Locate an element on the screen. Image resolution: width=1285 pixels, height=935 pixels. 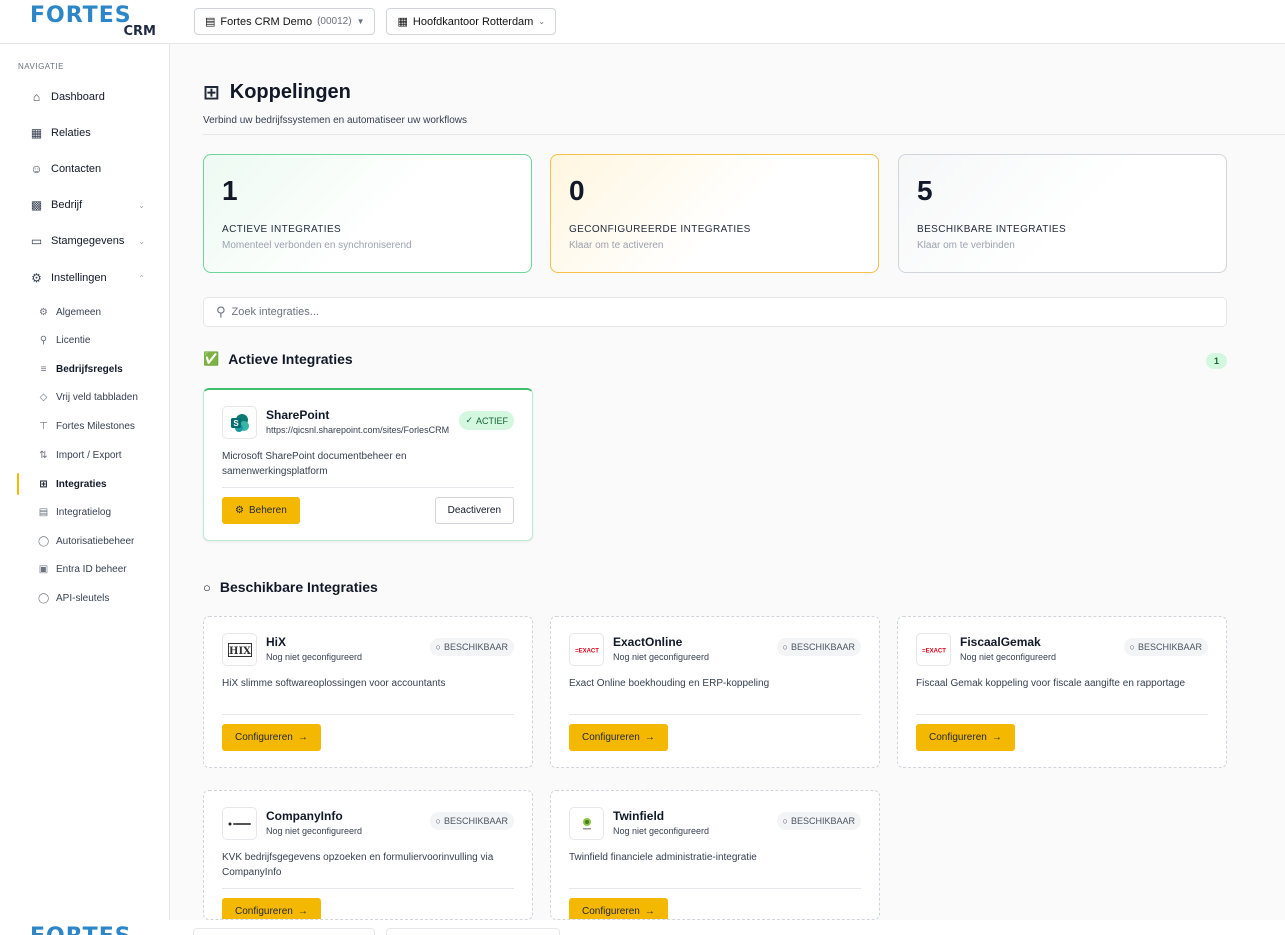
check-circle-icon: ✅ is located at coordinates (211, 358).